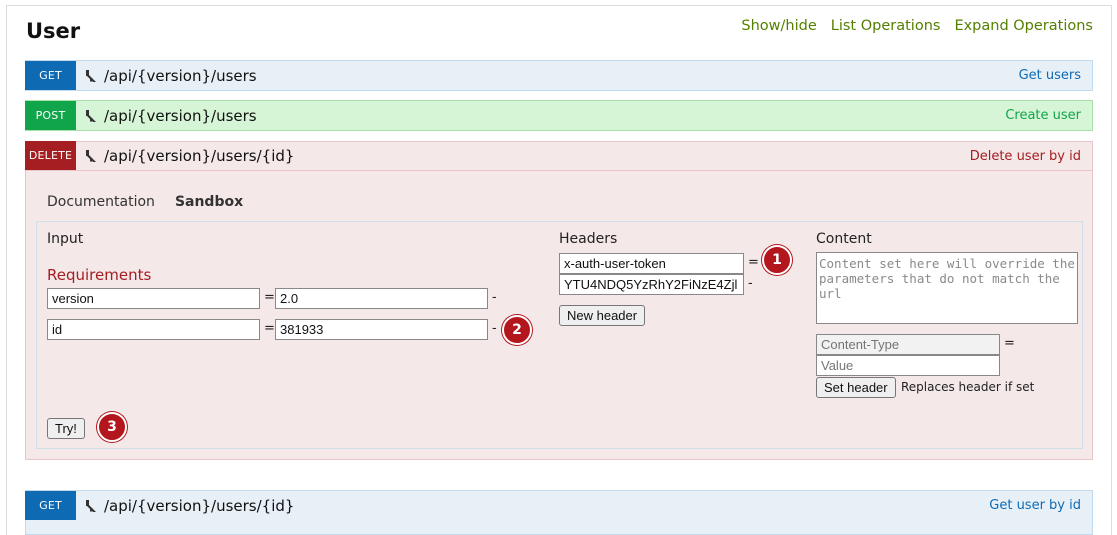 This screenshot has width=1117, height=535. Describe the element at coordinates (381, 298) in the screenshot. I see `param-value-version` at that location.